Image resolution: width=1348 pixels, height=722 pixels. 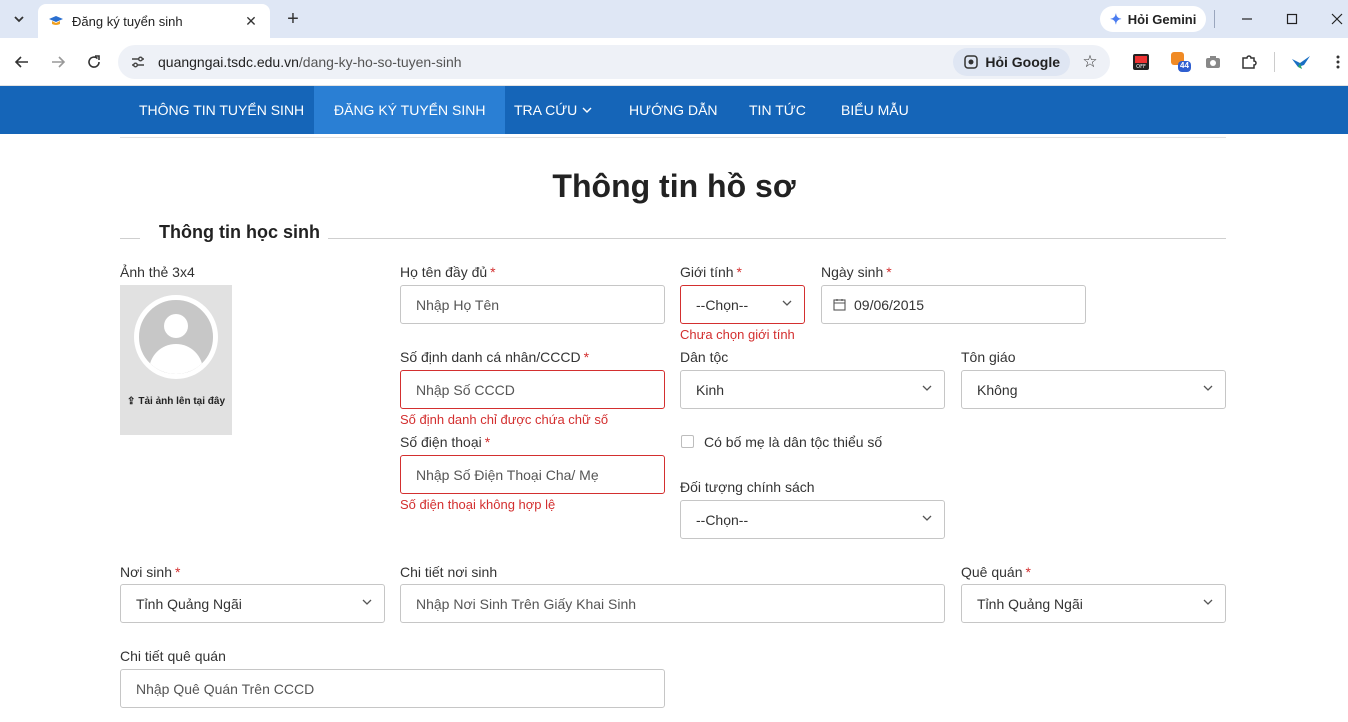 I want to click on ask-gemini-button: ✦ Hỏi Gemini, so click(x=1153, y=19).